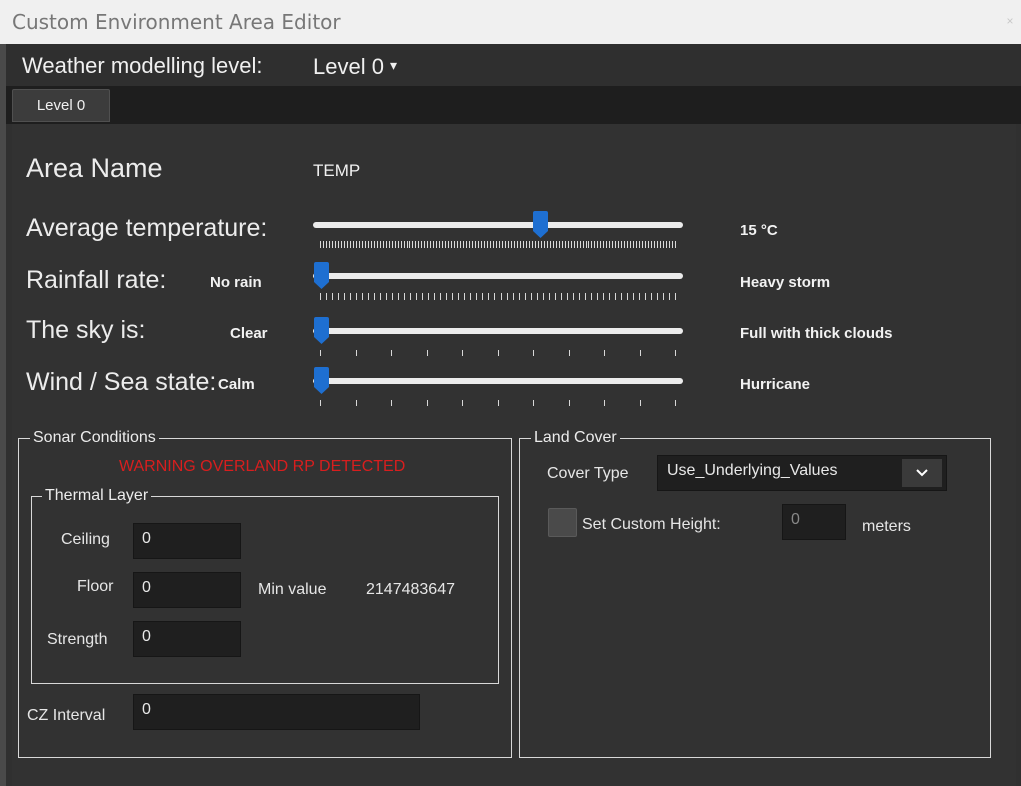  Describe the element at coordinates (187, 639) in the screenshot. I see `strength-input: 0` at that location.